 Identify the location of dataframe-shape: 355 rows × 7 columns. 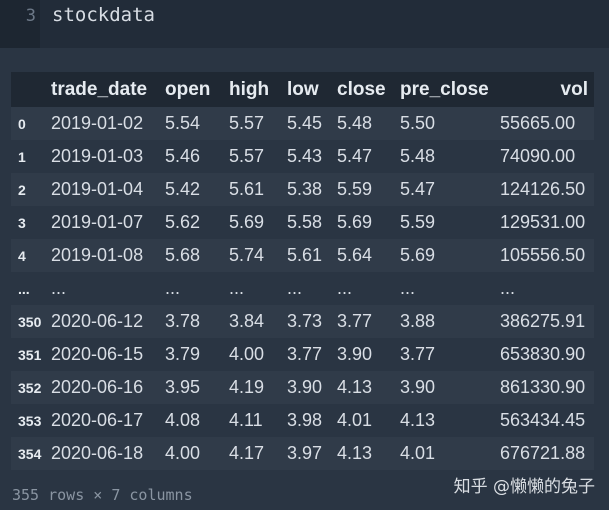
(102, 495).